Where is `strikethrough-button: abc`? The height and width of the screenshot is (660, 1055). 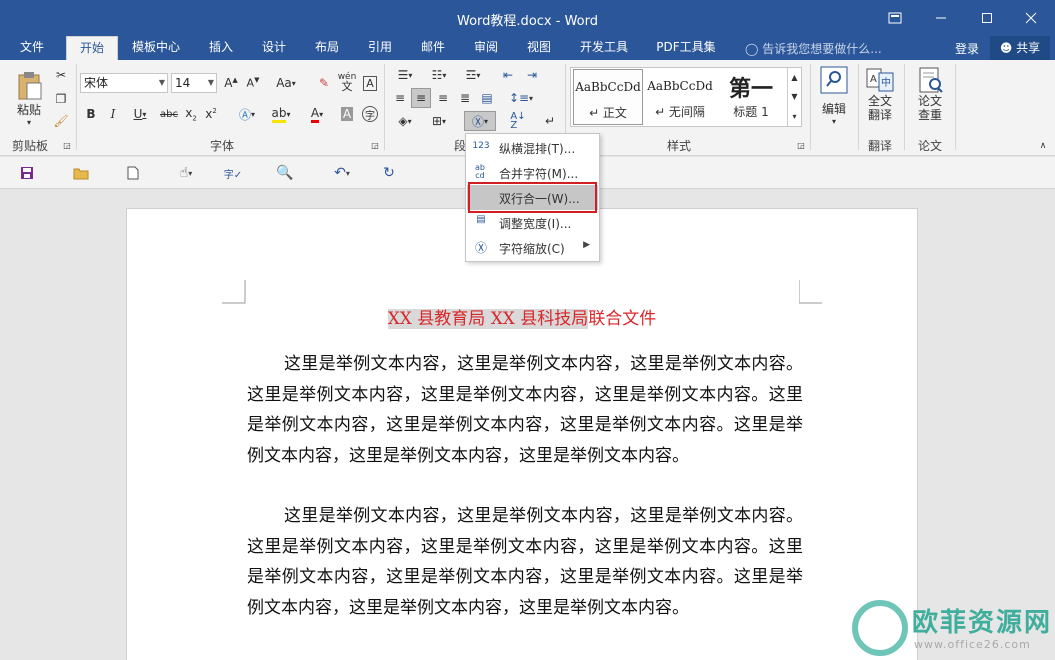 strikethrough-button: abc is located at coordinates (169, 114).